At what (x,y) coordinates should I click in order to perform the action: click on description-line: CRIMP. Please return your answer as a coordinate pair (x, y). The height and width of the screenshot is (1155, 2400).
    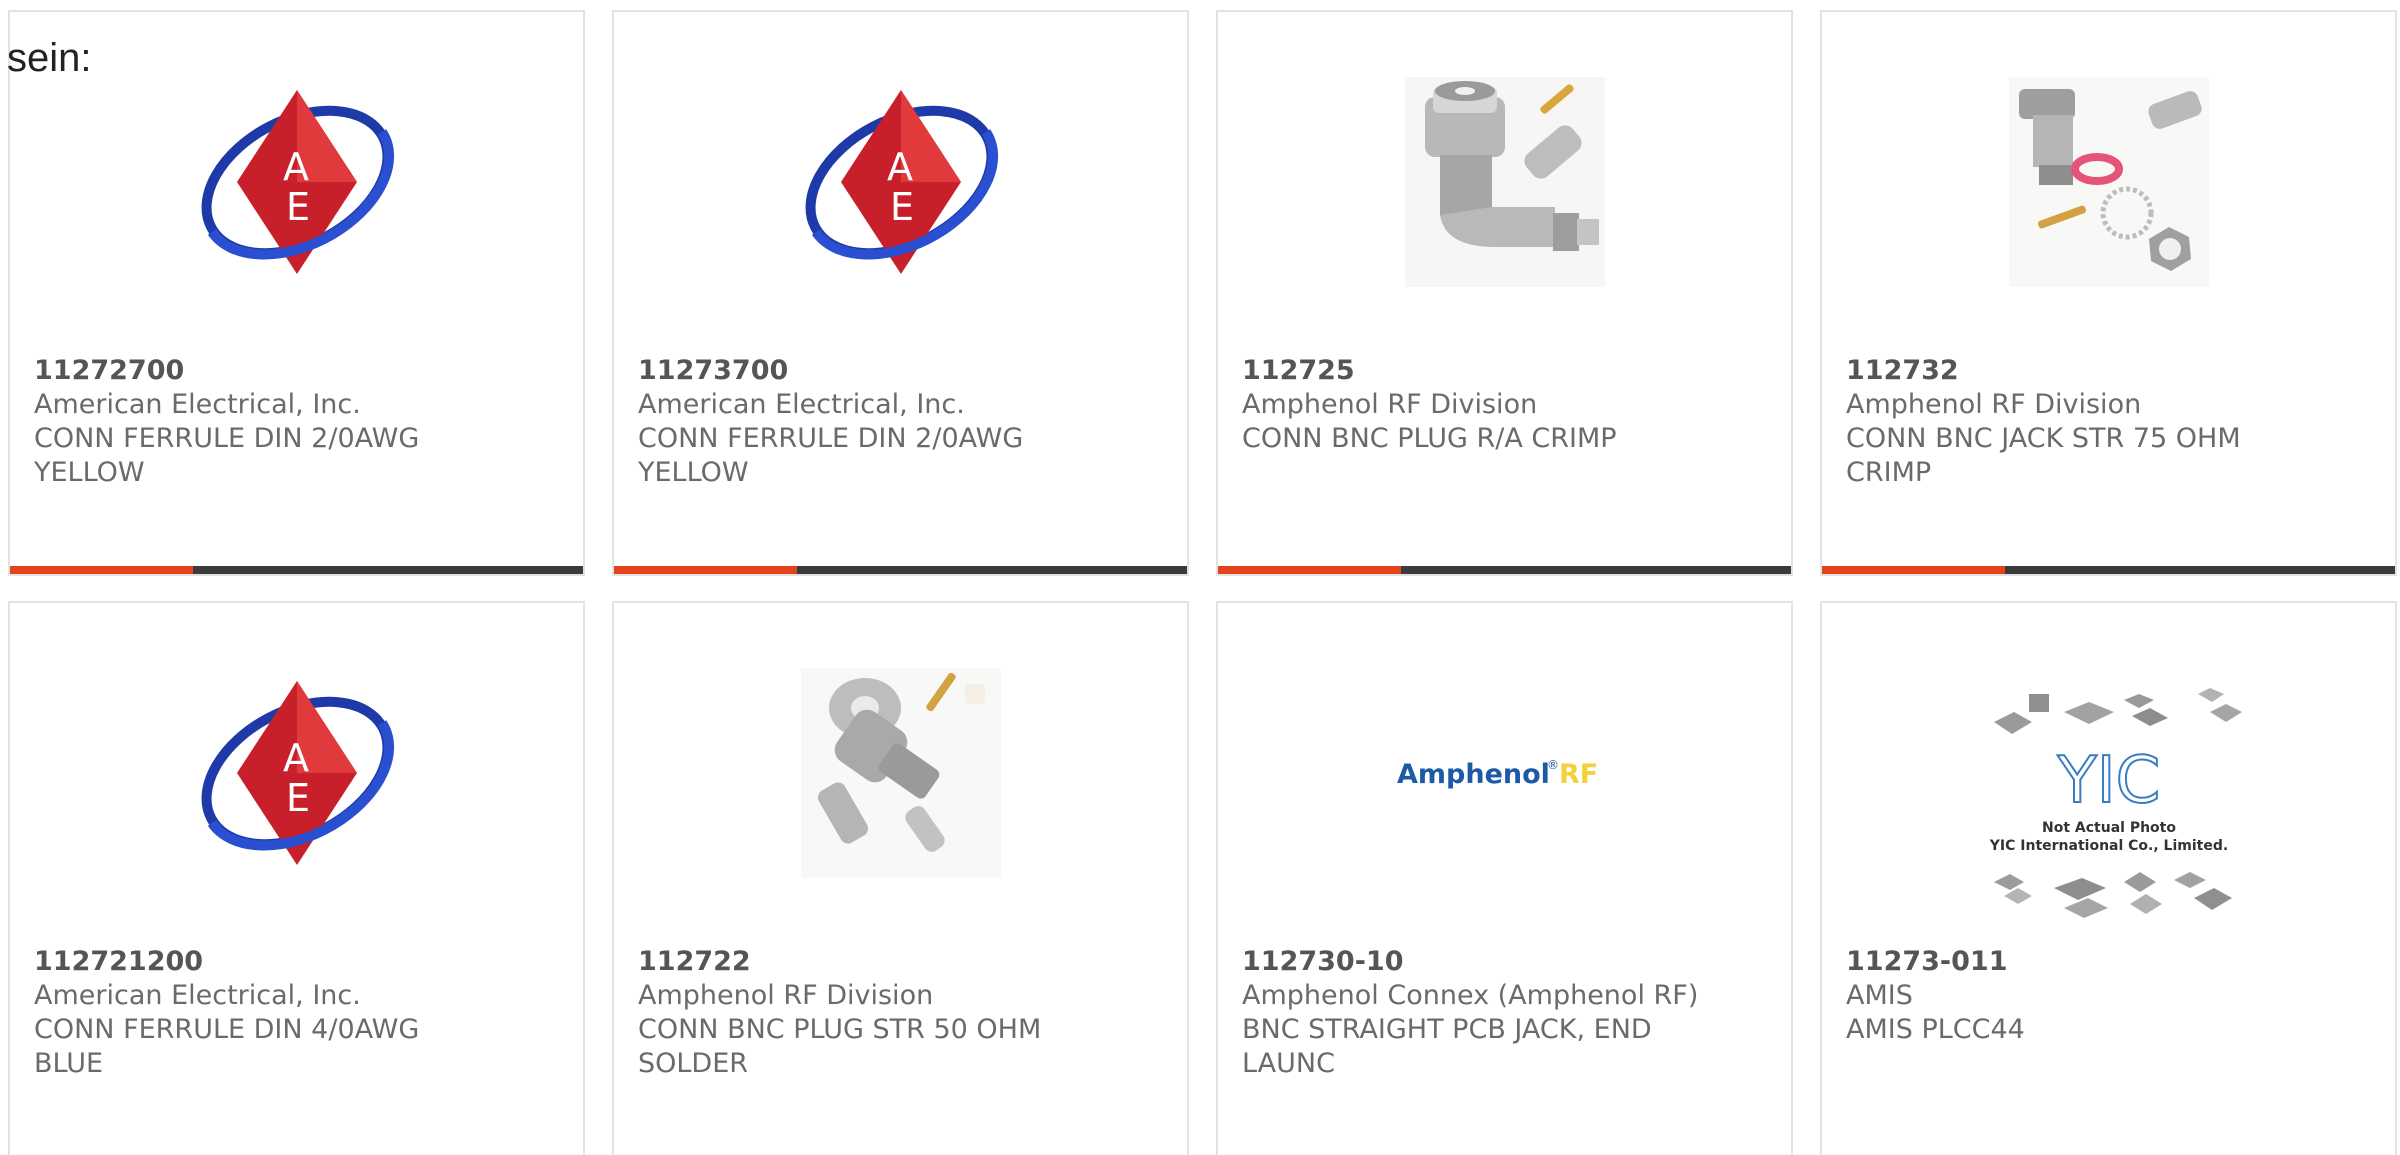
    Looking at the image, I should click on (1889, 472).